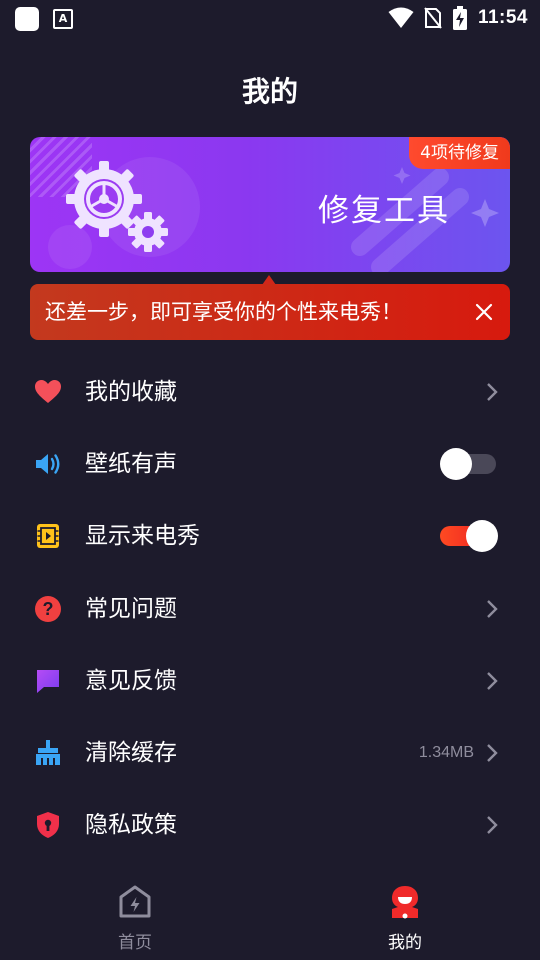 Image resolution: width=540 pixels, height=960 pixels. Describe the element at coordinates (270, 204) in the screenshot. I see `repair-tool-banner: 4项待修复 修复工具` at that location.